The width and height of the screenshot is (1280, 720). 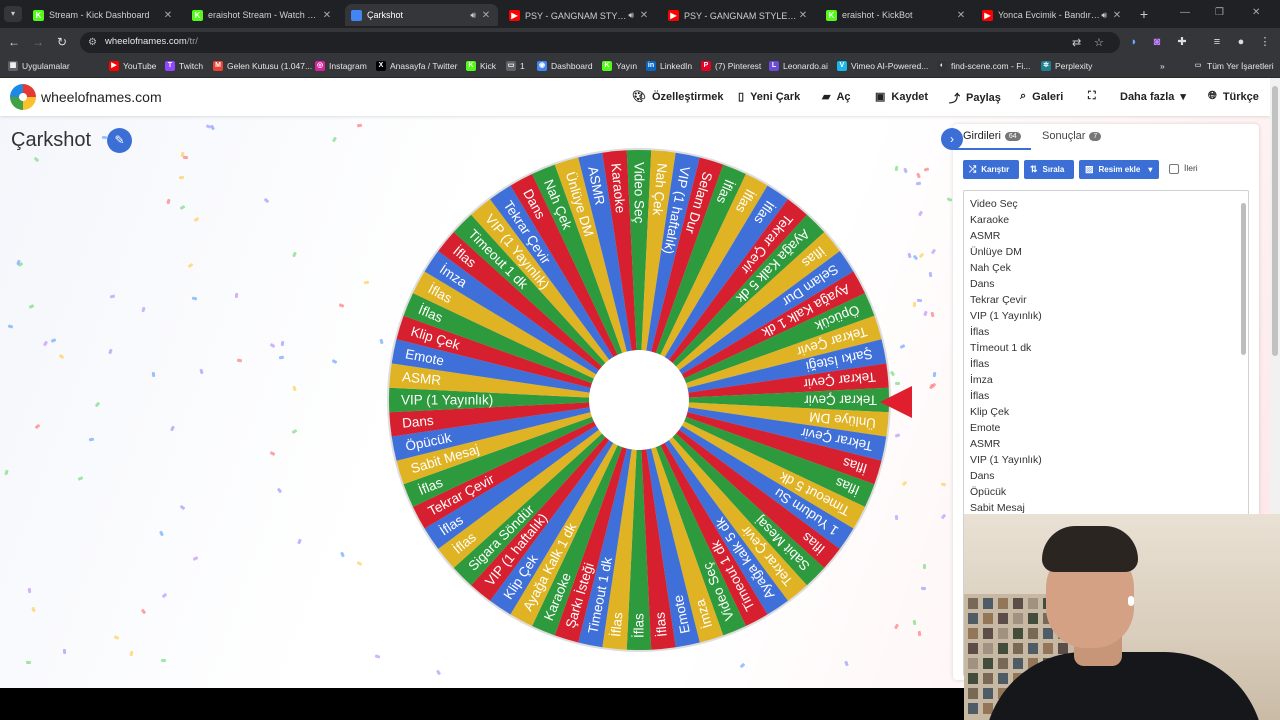 I want to click on entry-line: Emote, so click(x=985, y=428).